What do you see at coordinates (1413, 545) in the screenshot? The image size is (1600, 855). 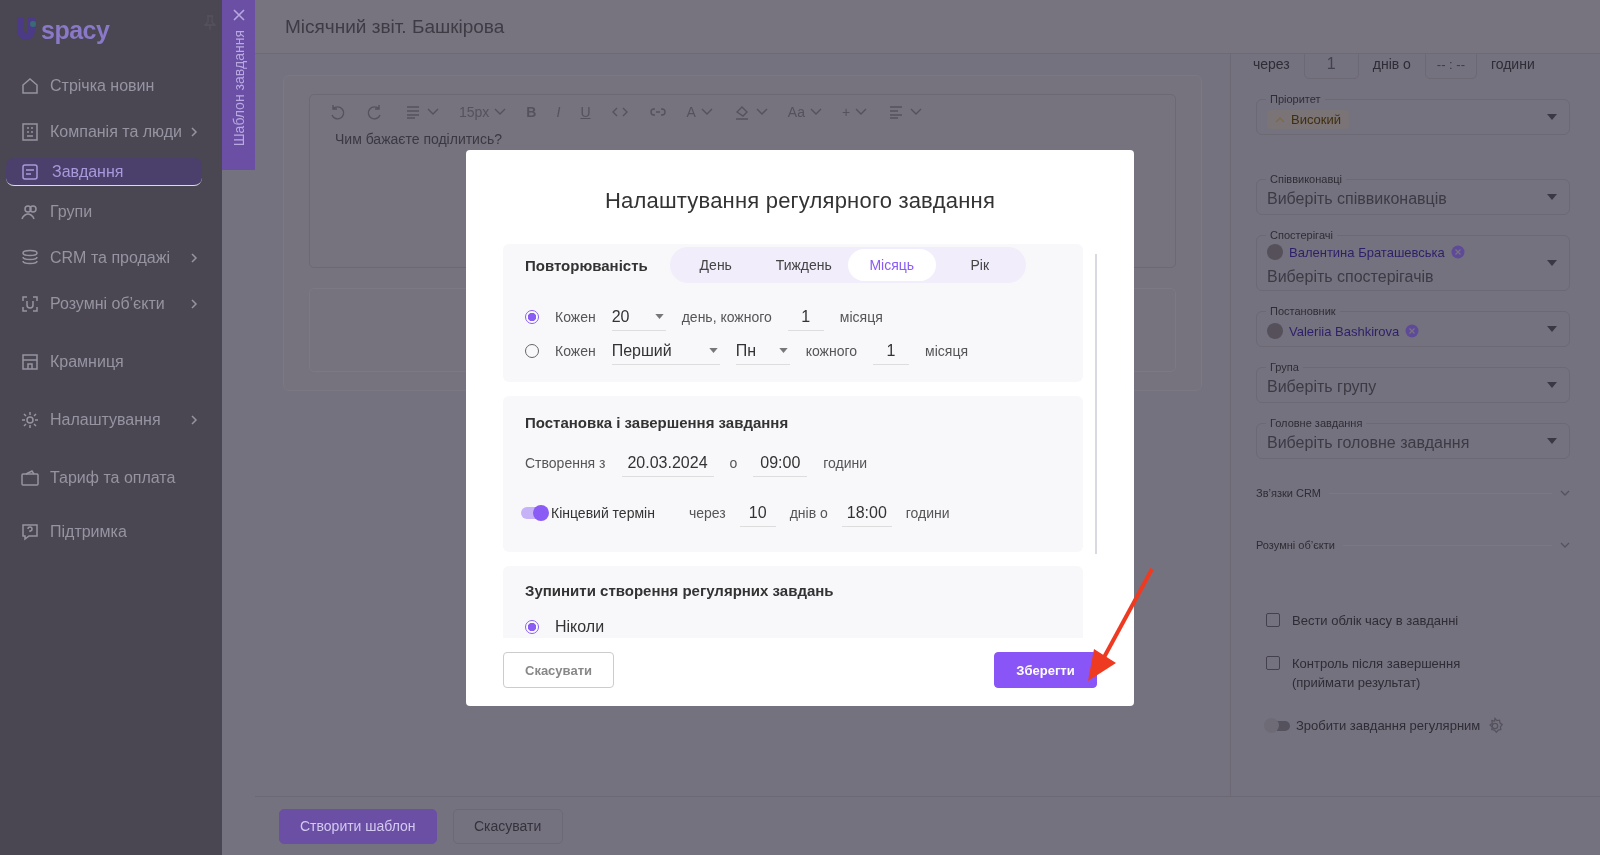 I see `collapsible-section: Розумні об’єкти` at bounding box center [1413, 545].